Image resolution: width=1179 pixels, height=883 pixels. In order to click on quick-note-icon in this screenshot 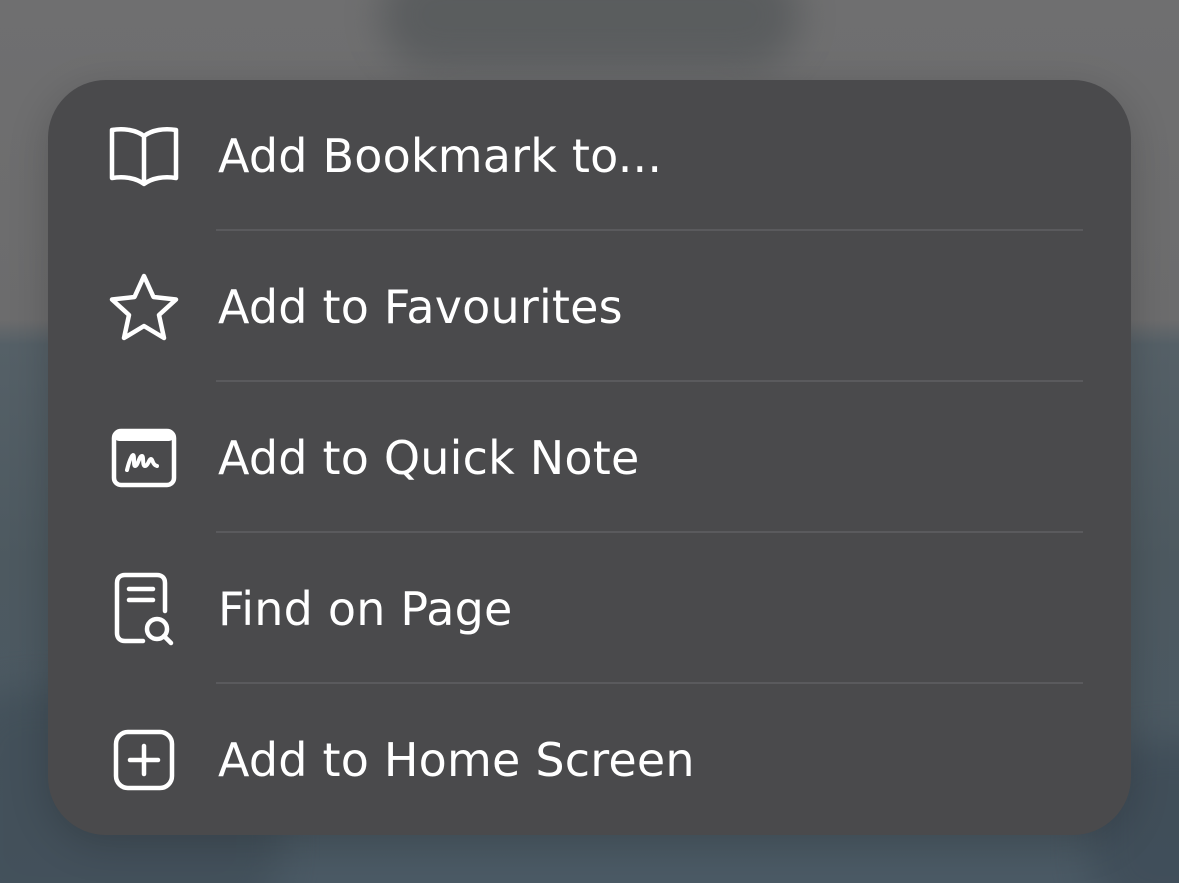, I will do `click(144, 458)`.